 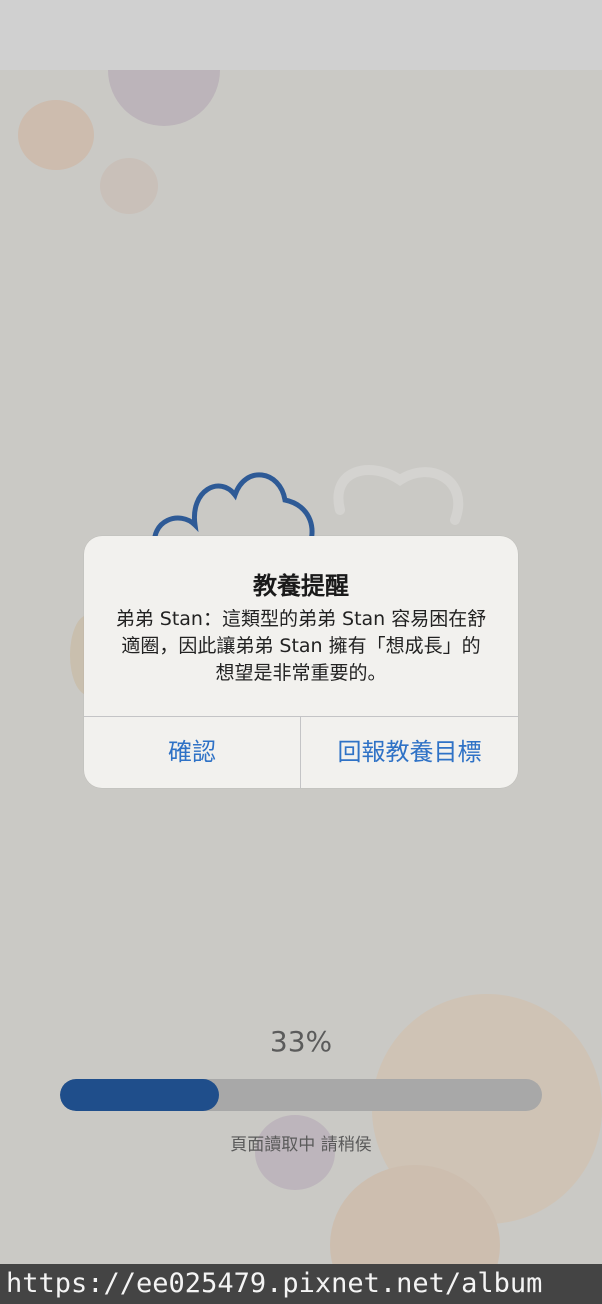 What do you see at coordinates (192, 752) in the screenshot?
I see `confirm-button: 確認` at bounding box center [192, 752].